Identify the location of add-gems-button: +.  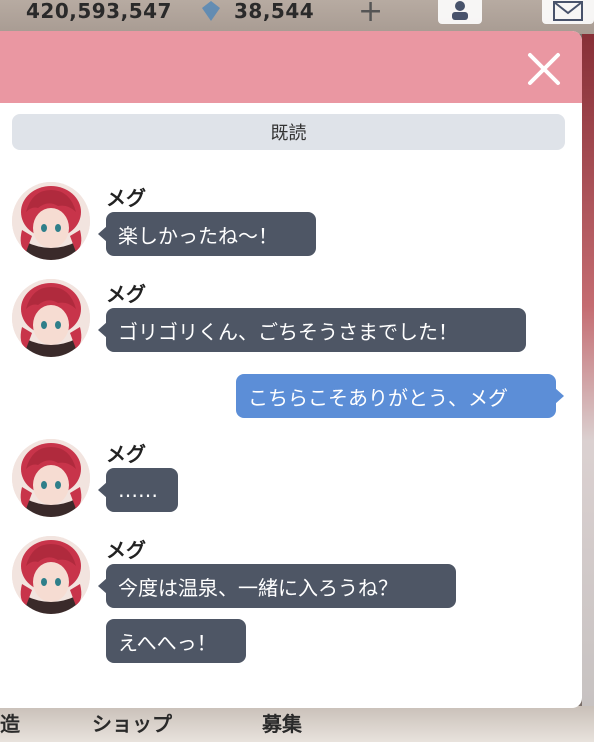
(370, 14).